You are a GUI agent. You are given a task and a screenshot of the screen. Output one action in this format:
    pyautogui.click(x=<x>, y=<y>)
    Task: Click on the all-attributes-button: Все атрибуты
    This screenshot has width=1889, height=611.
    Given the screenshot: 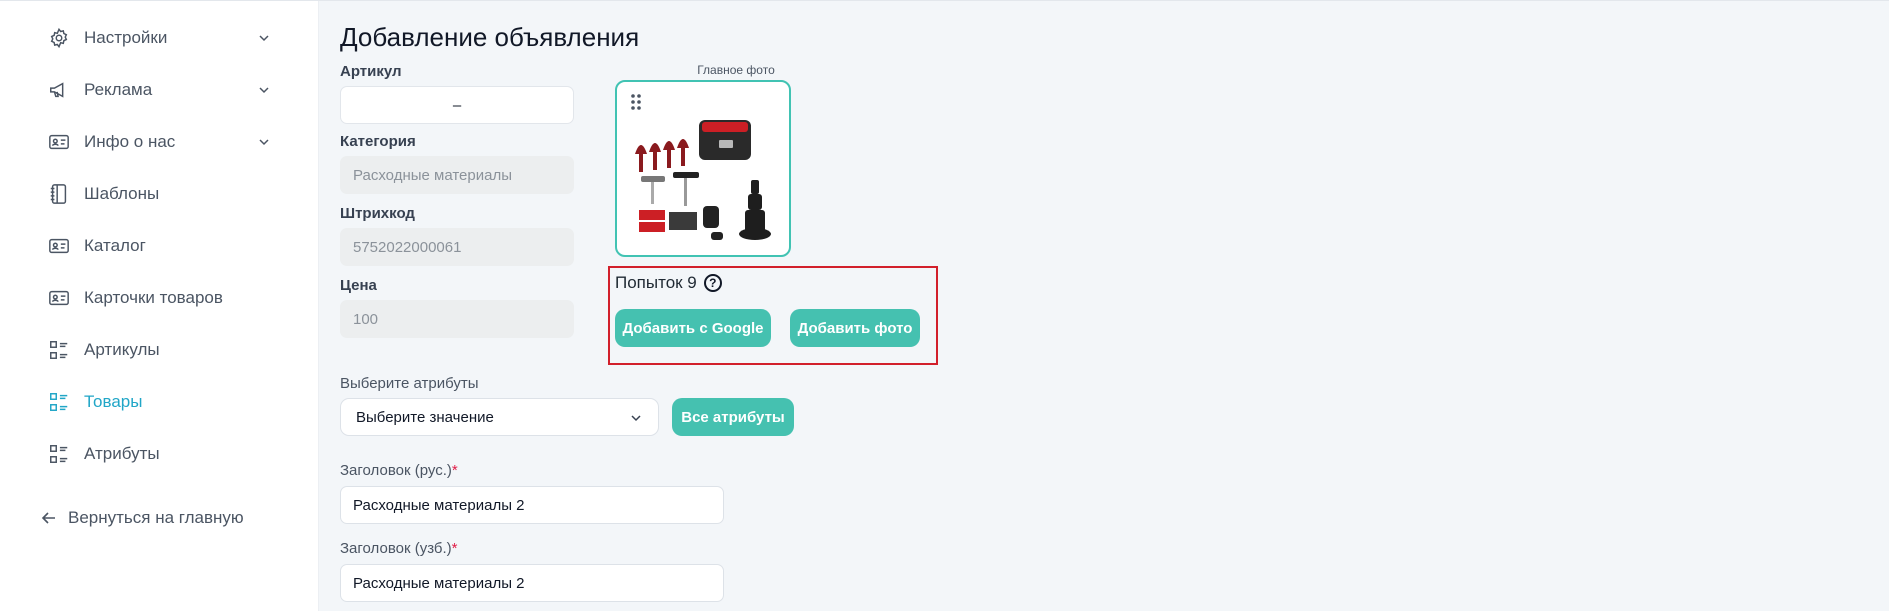 What is the action you would take?
    pyautogui.click(x=733, y=417)
    